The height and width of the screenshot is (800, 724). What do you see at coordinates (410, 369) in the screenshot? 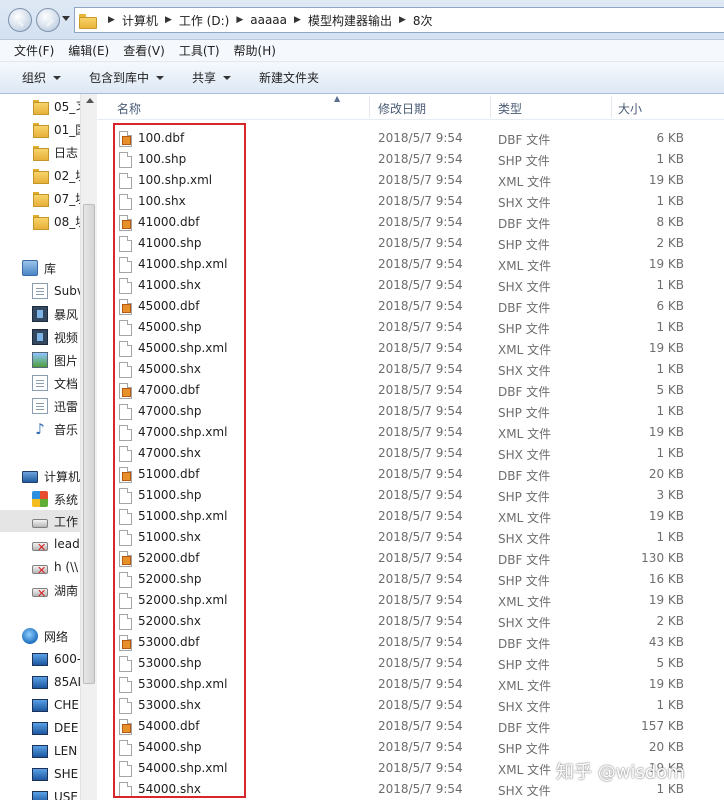
I see `file-row: 45000.shx 2018/5/7 9:54 SHX 文件 1 KB` at bounding box center [410, 369].